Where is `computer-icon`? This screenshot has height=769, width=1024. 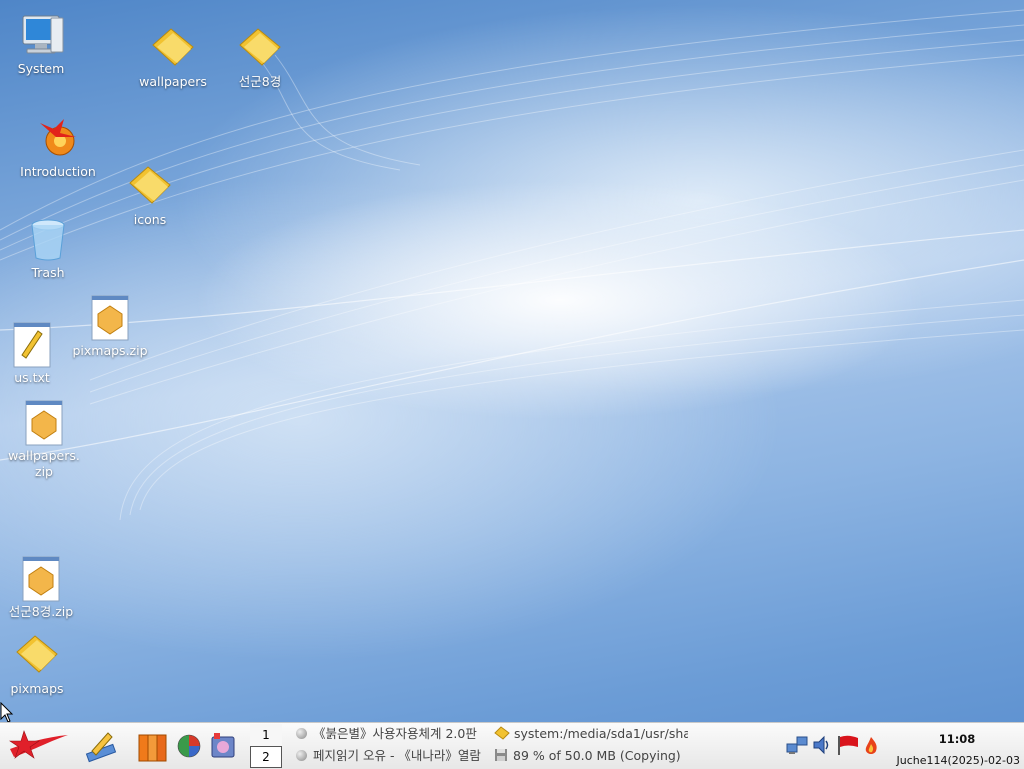
computer-icon is located at coordinates (43, 34).